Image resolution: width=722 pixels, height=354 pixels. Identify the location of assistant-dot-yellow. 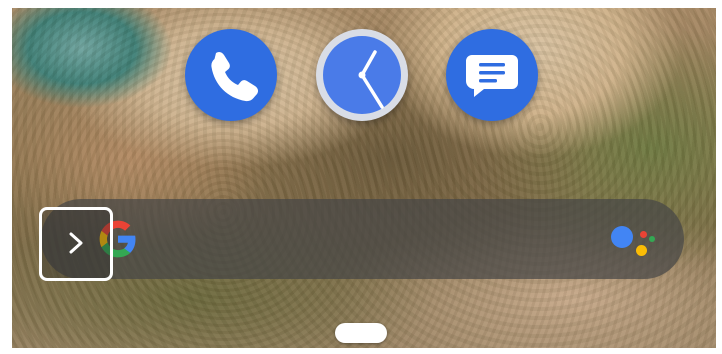
(641, 250).